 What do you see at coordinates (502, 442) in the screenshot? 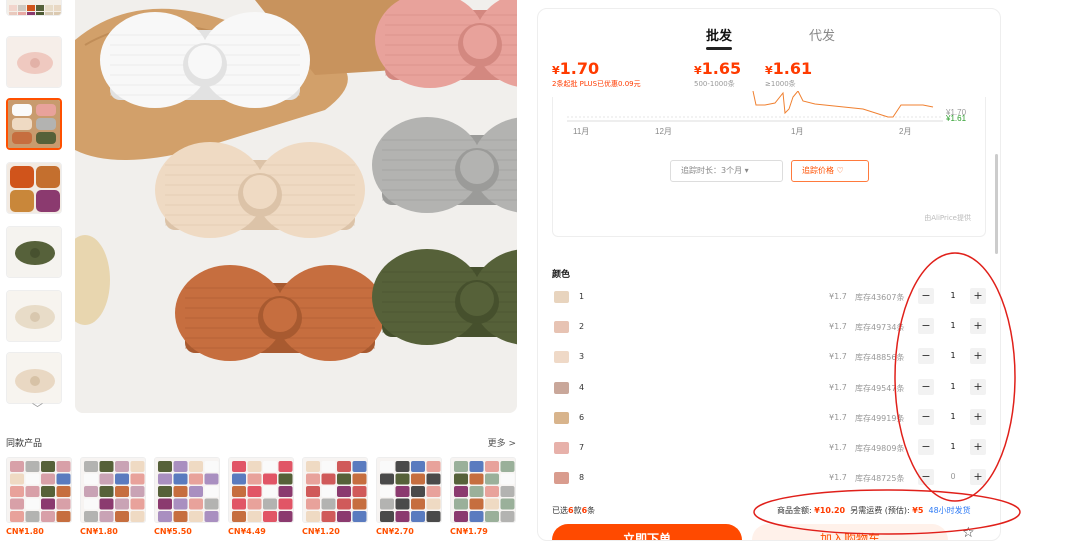
I see `more-link: 更多 >` at bounding box center [502, 442].